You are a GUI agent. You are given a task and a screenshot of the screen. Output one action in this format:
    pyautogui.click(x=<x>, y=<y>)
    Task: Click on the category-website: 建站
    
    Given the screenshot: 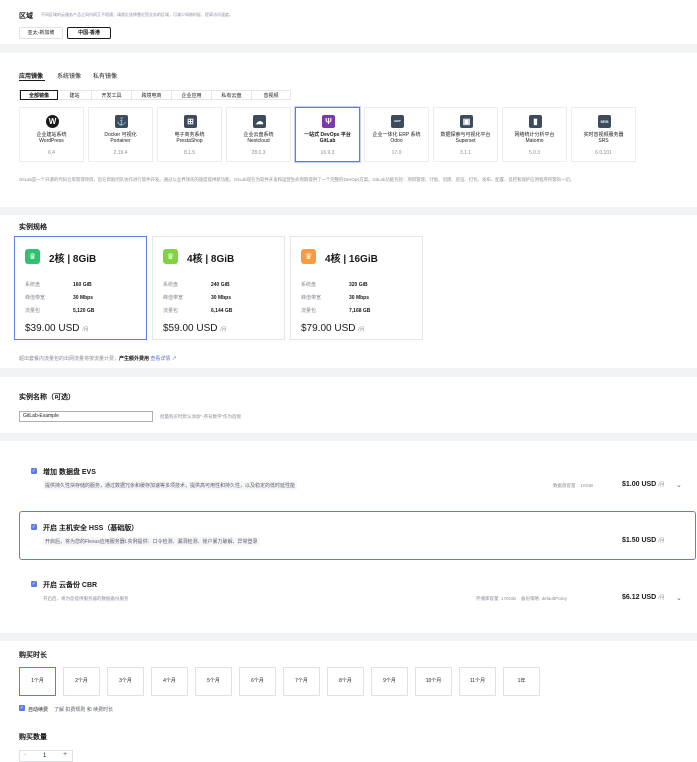 What is the action you would take?
    pyautogui.click(x=75, y=96)
    